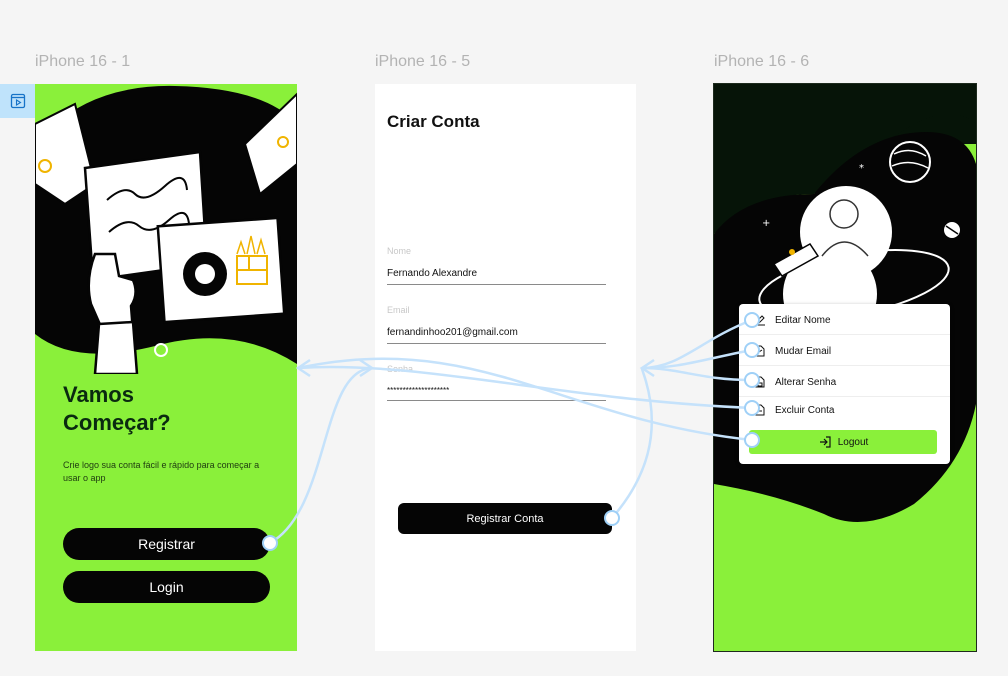 The image size is (1008, 676). Describe the element at coordinates (496, 276) in the screenshot. I see `name-field: Fernando Alexandre` at that location.